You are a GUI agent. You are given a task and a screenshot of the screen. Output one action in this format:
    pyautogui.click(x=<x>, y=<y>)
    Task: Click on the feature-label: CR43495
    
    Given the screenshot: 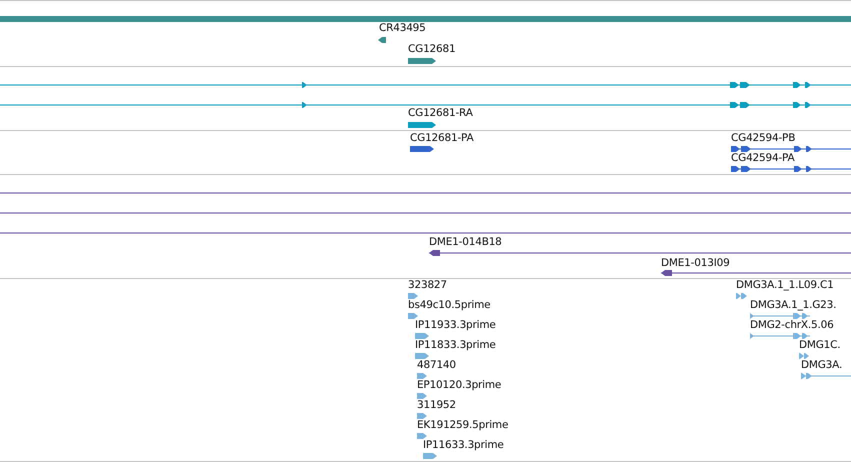 What is the action you would take?
    pyautogui.click(x=402, y=28)
    